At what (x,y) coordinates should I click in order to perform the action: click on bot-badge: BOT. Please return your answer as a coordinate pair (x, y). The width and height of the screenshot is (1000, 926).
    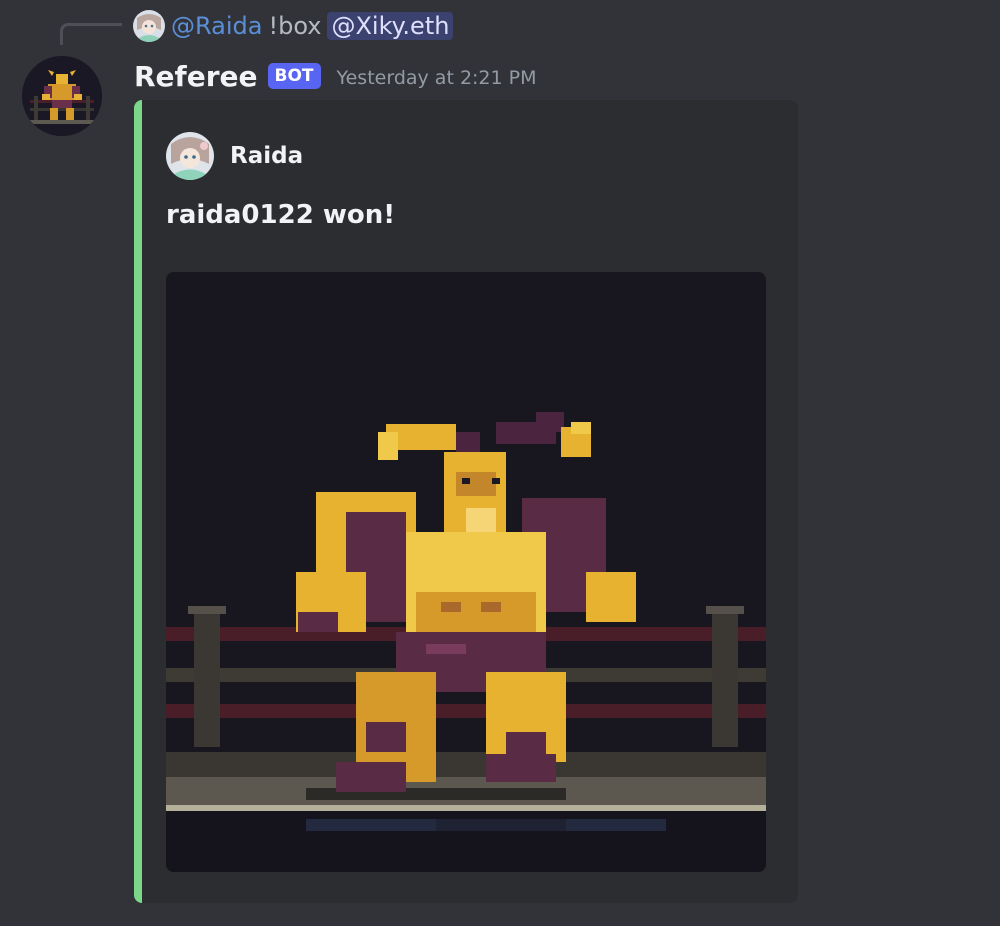
    Looking at the image, I should click on (294, 76).